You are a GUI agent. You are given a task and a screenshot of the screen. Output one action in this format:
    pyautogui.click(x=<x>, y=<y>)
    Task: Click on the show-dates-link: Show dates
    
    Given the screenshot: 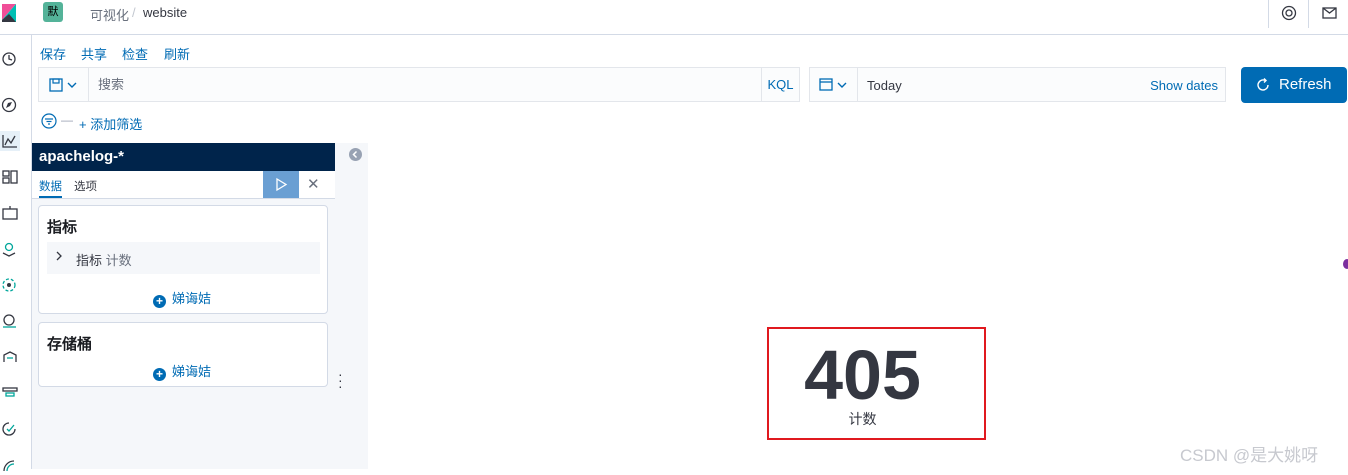 What is the action you would take?
    pyautogui.click(x=1184, y=85)
    